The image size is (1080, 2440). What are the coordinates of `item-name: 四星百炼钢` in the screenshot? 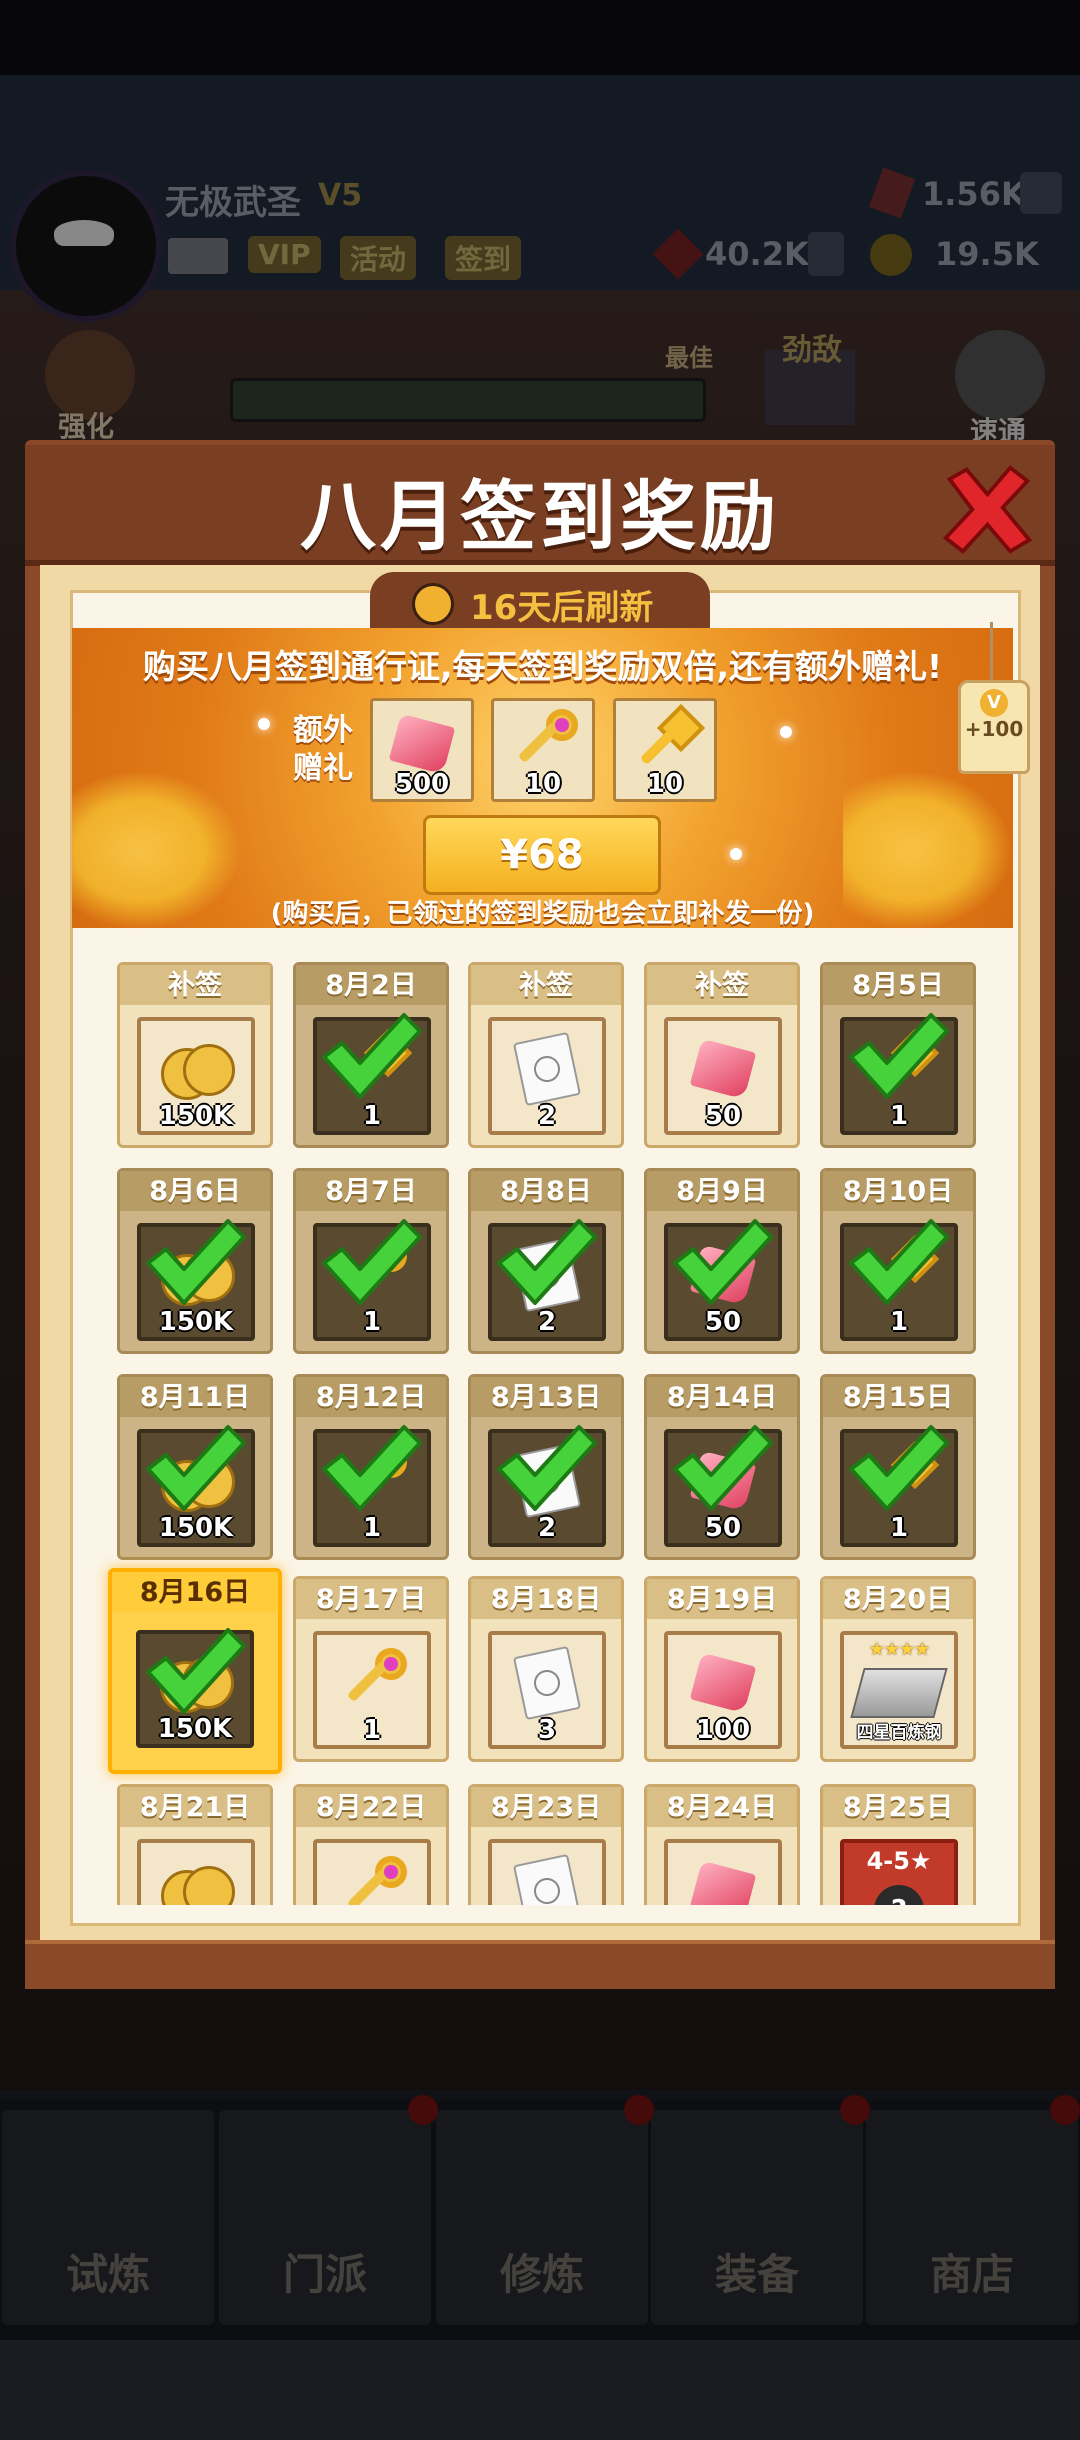 It's located at (899, 1733).